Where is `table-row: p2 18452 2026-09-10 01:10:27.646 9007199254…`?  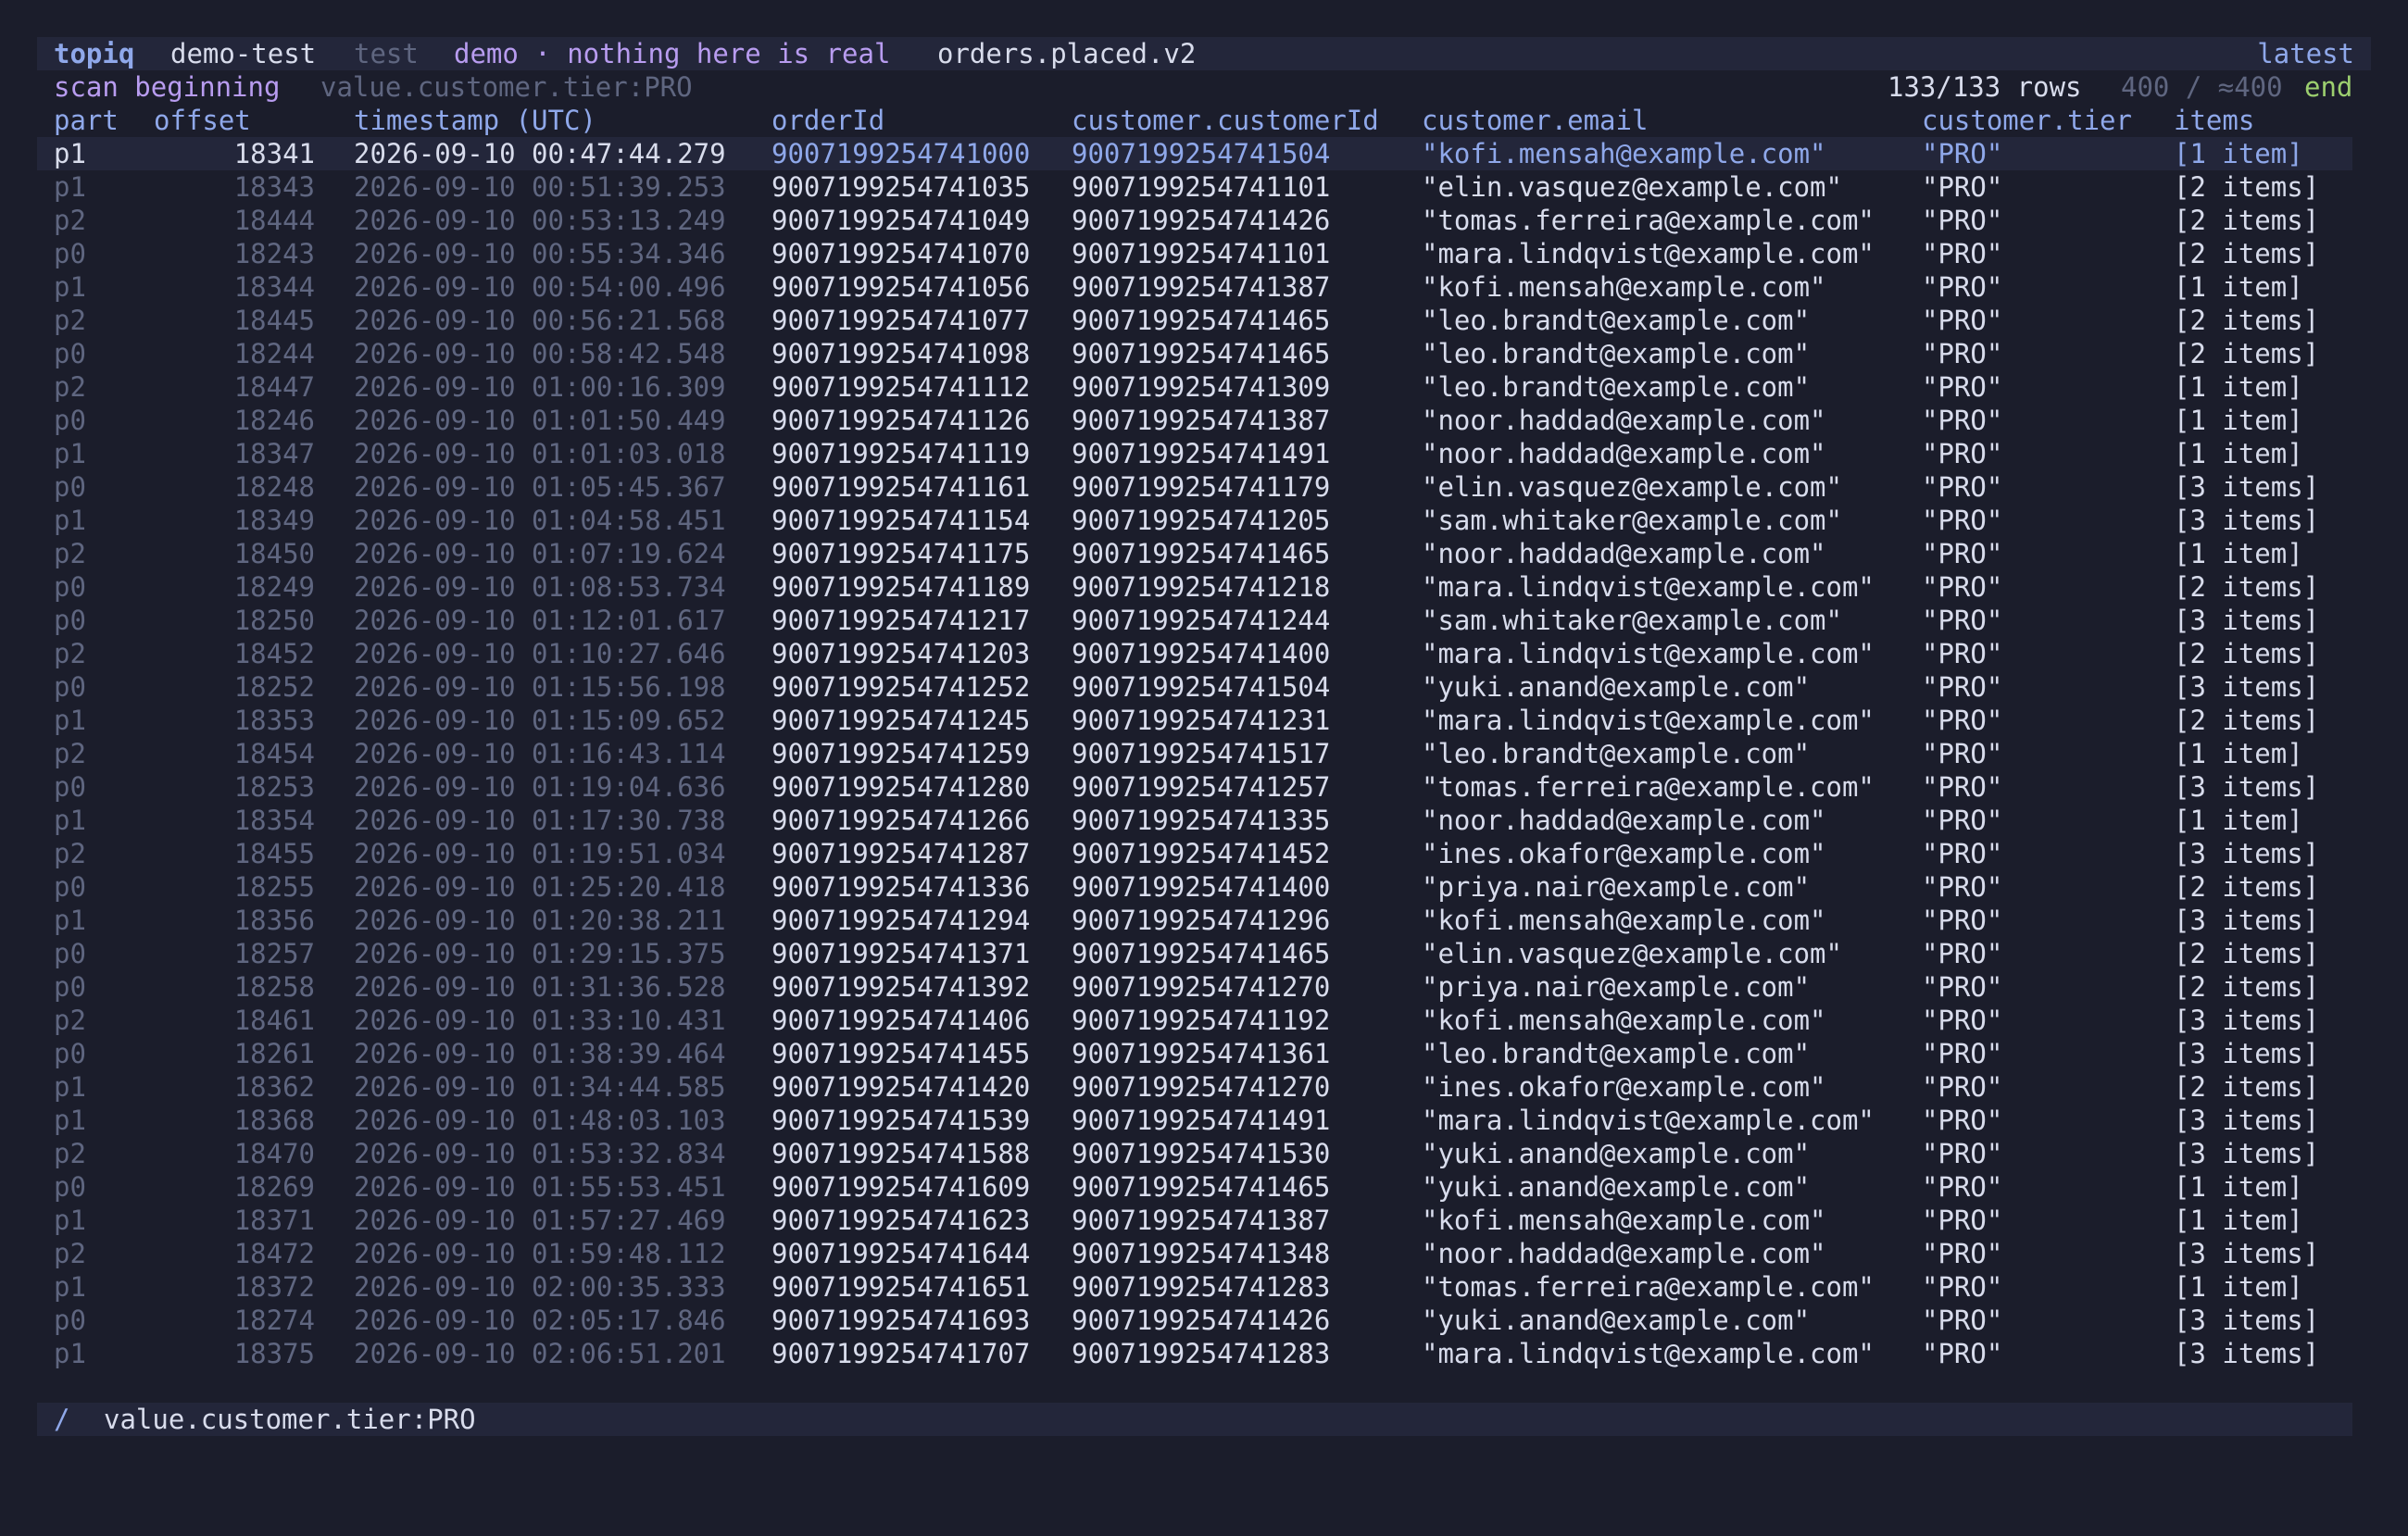 table-row: p2 18452 2026-09-10 01:10:27.646 9007199254… is located at coordinates (1194, 653).